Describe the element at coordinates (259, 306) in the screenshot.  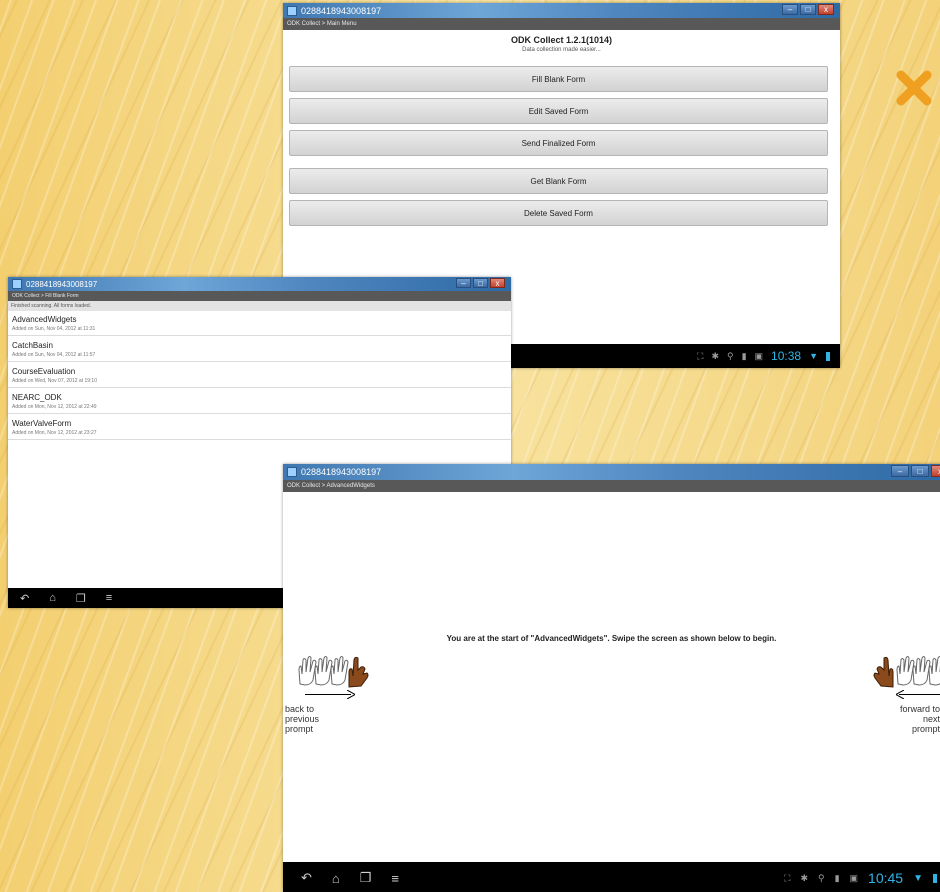
I see `scan-status: Finished scanning. All forms loaded.` at that location.